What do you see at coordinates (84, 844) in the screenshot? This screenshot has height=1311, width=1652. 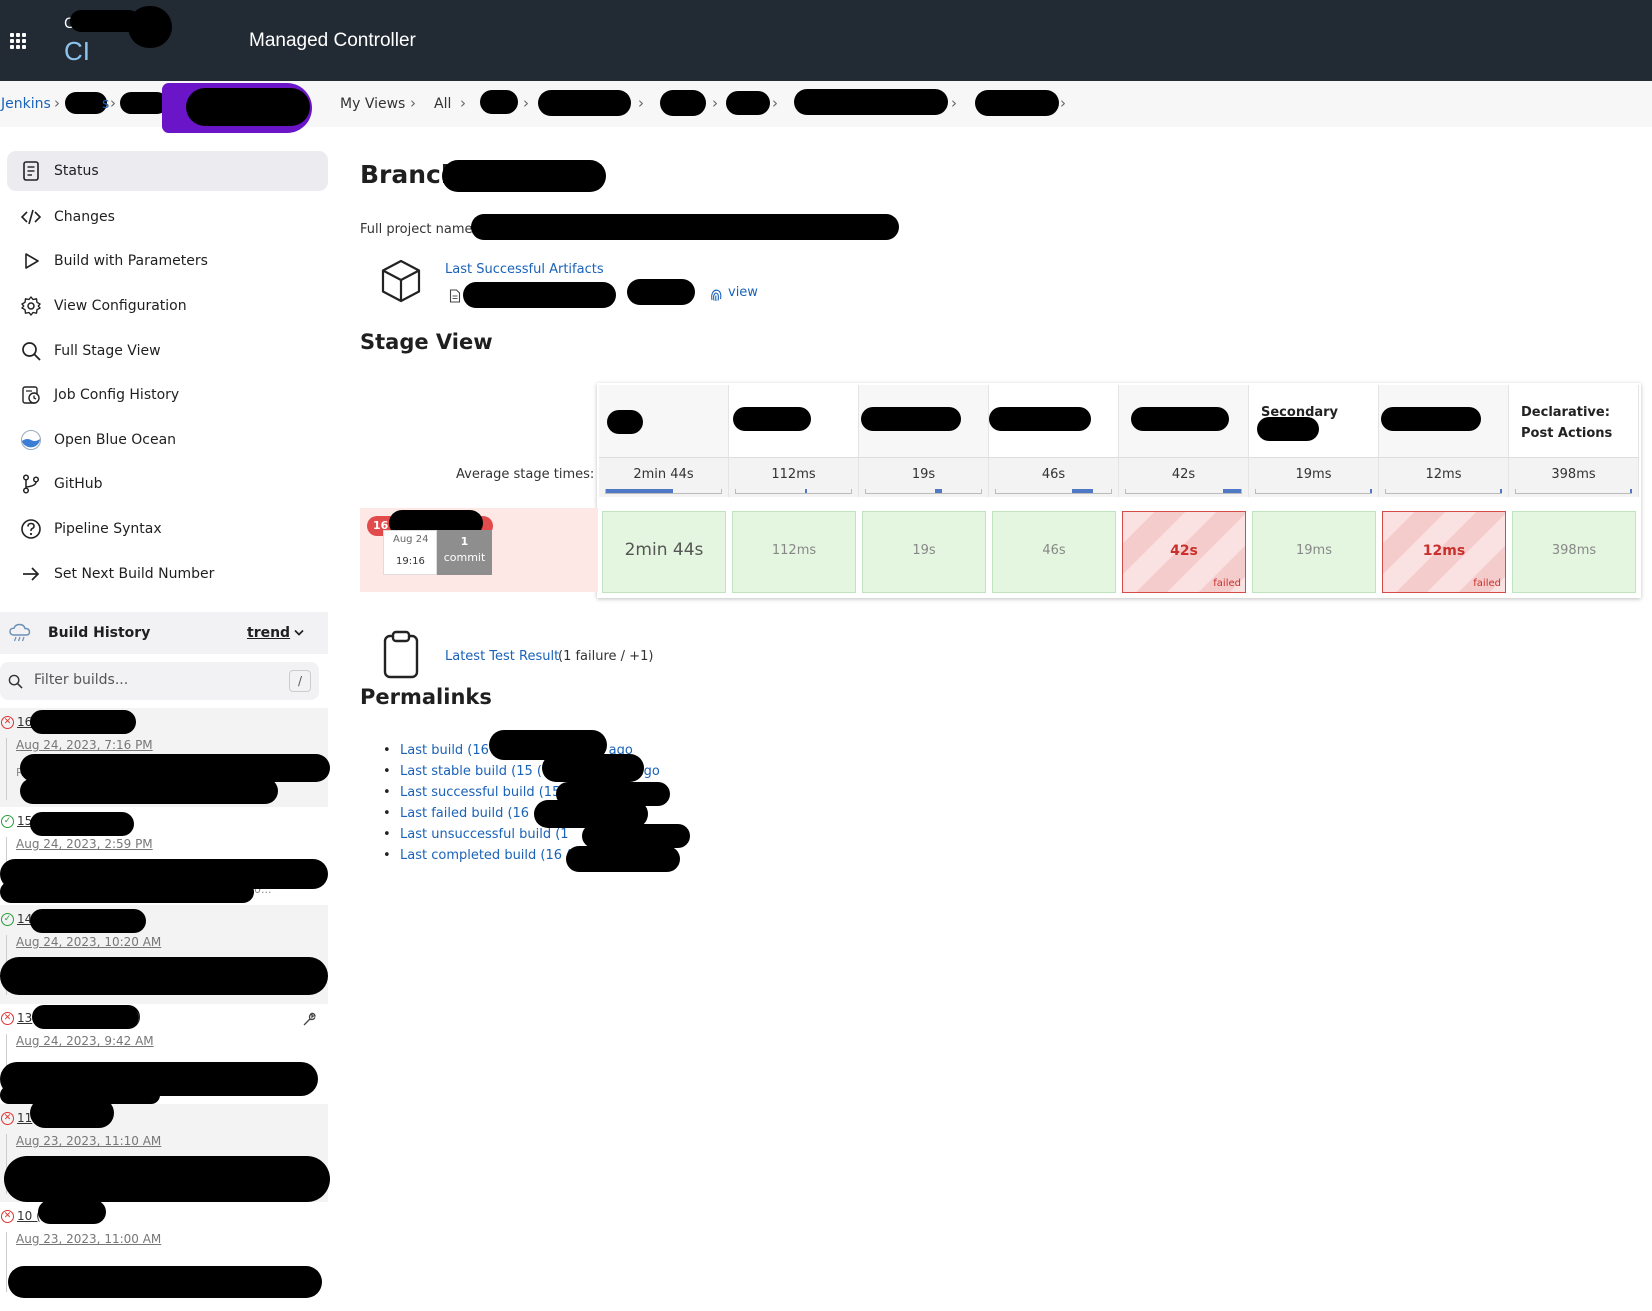 I see `build-date: Aug 24, 2023, 2:59 PM` at bounding box center [84, 844].